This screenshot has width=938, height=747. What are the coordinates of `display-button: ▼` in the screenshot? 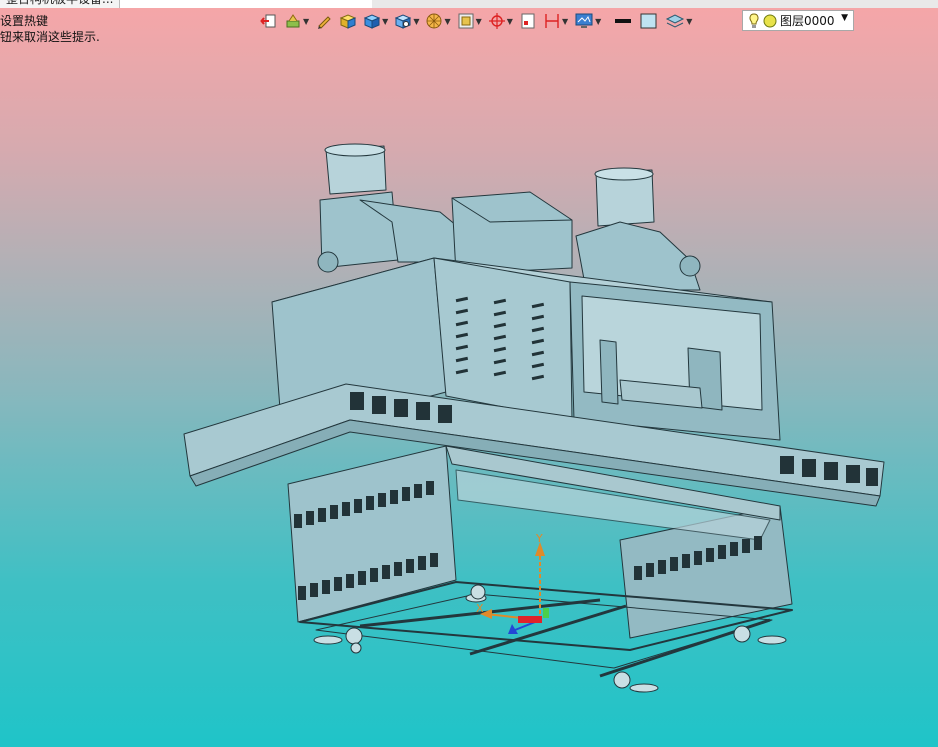 It's located at (587, 21).